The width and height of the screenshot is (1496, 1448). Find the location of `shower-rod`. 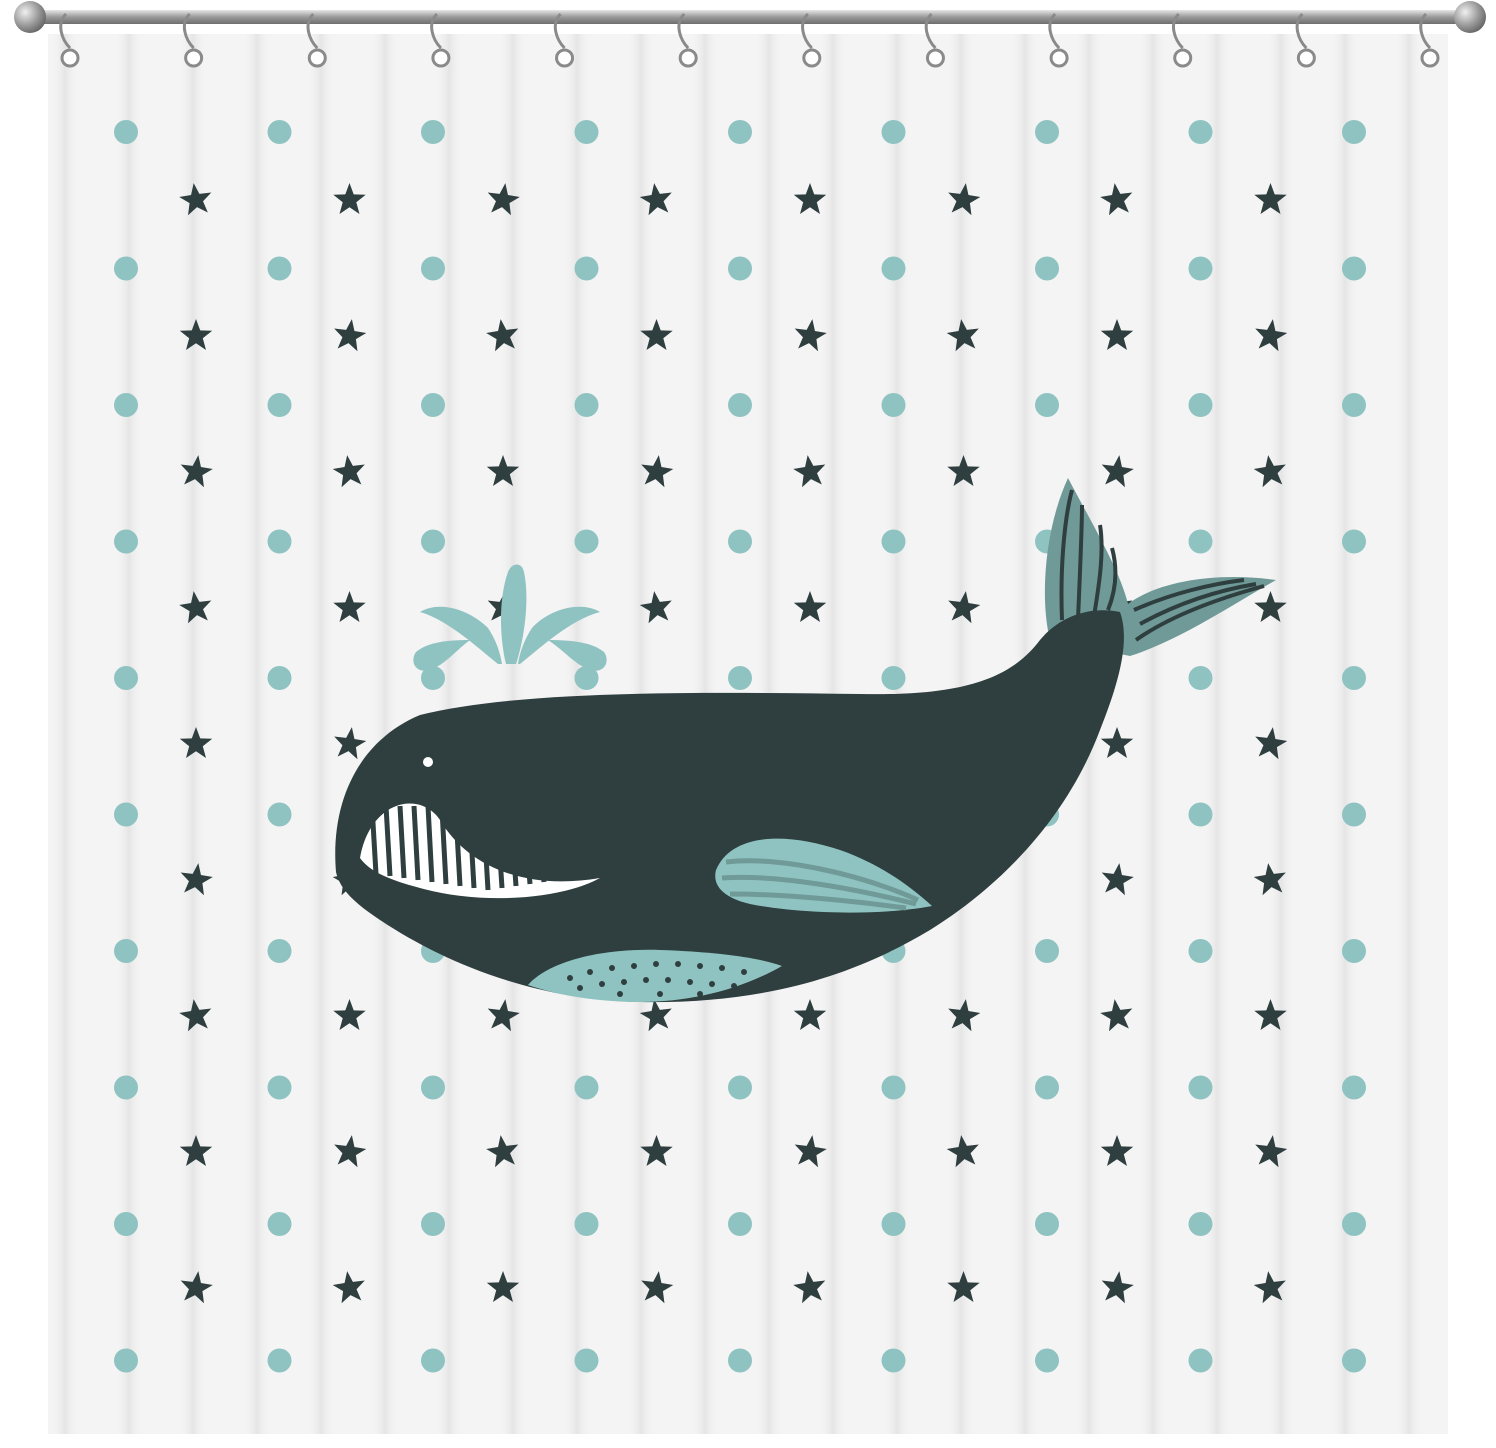

shower-rod is located at coordinates (750, 17).